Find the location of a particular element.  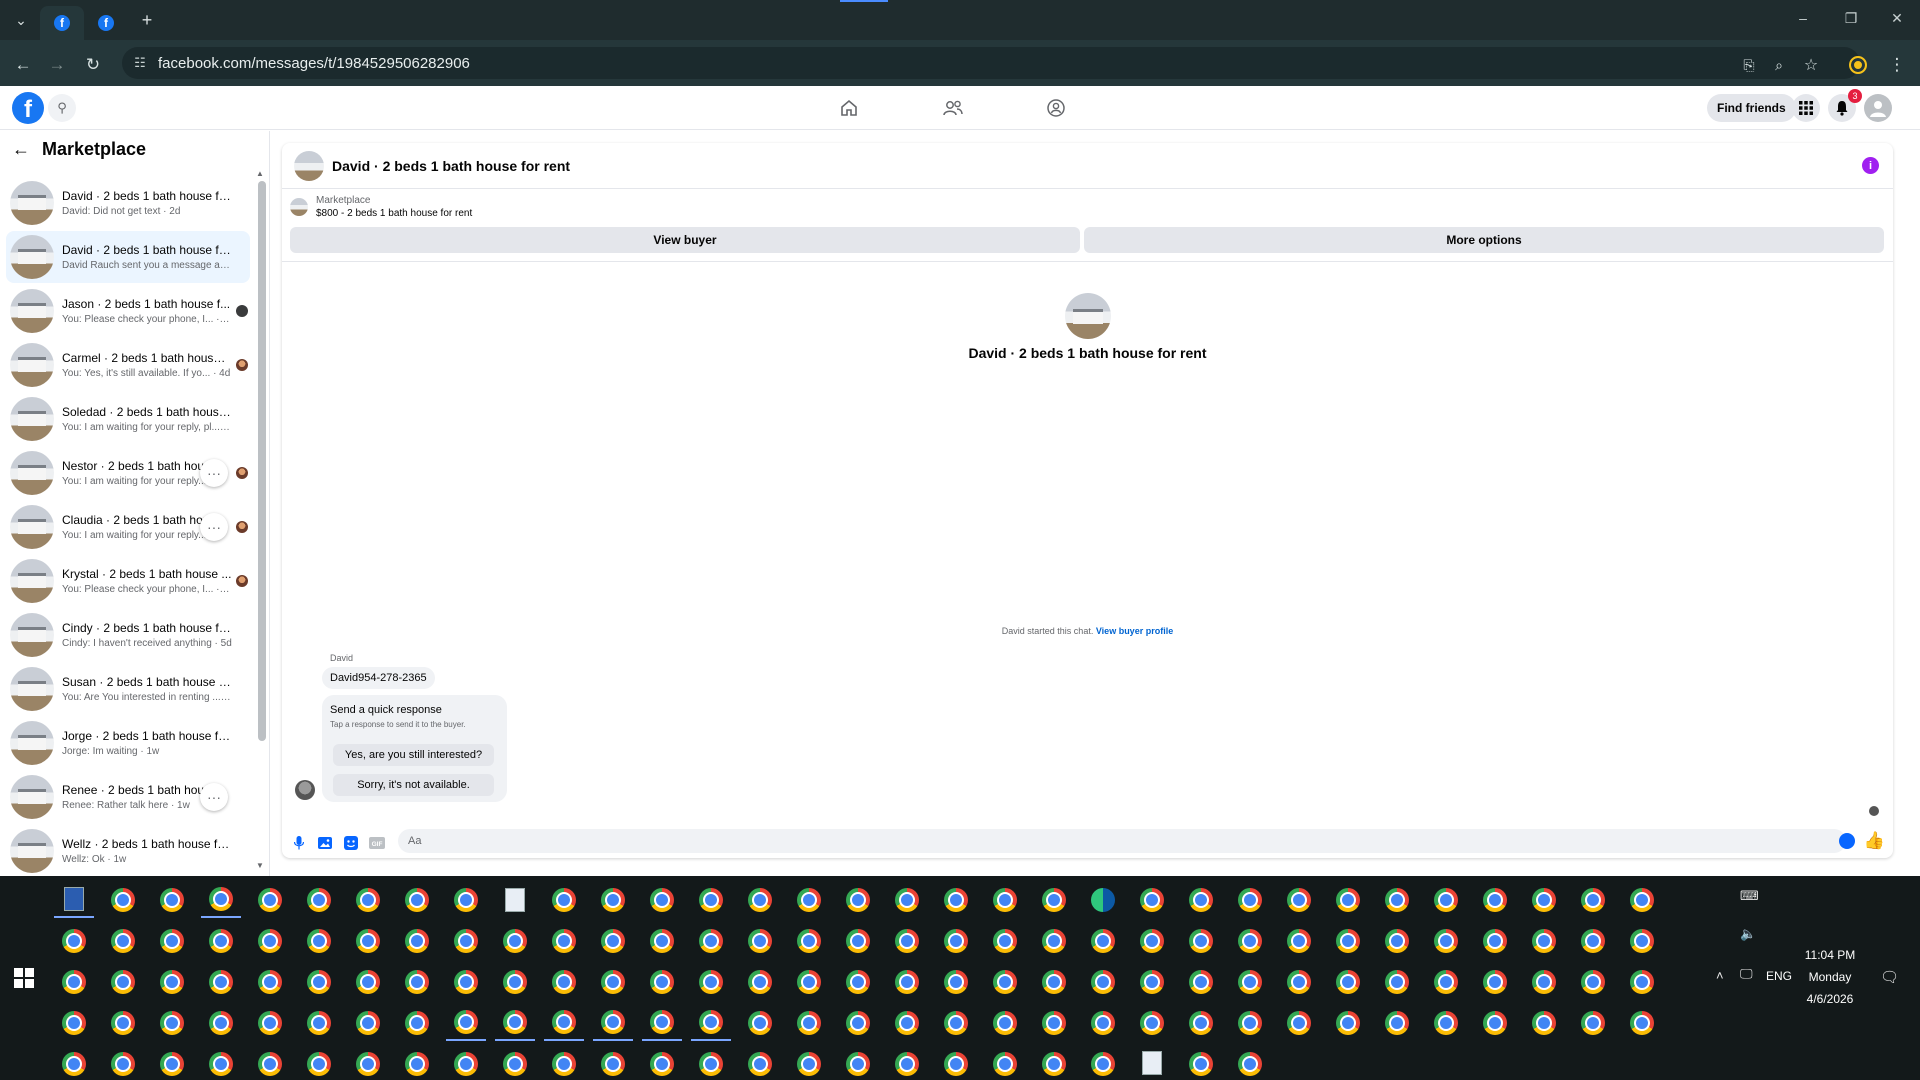

restore-button: ❐ is located at coordinates (1851, 18).